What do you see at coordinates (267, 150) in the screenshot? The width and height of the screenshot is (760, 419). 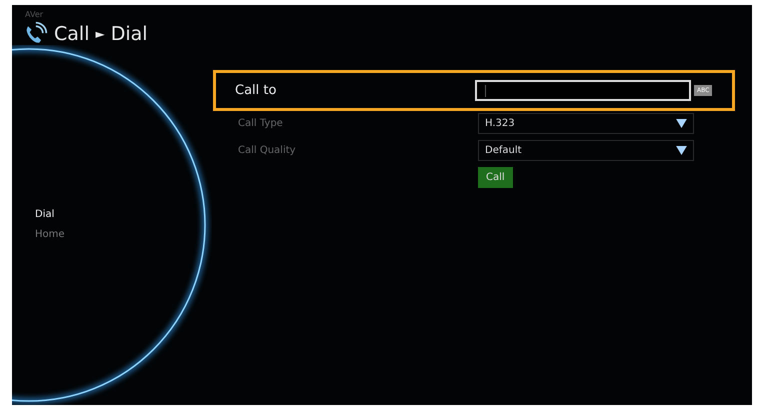 I see `field-label: Call Quality` at bounding box center [267, 150].